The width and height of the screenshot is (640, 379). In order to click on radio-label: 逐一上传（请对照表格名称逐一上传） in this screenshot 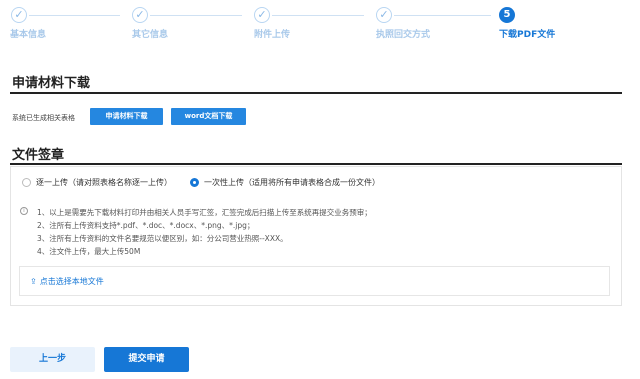, I will do `click(104, 182)`.